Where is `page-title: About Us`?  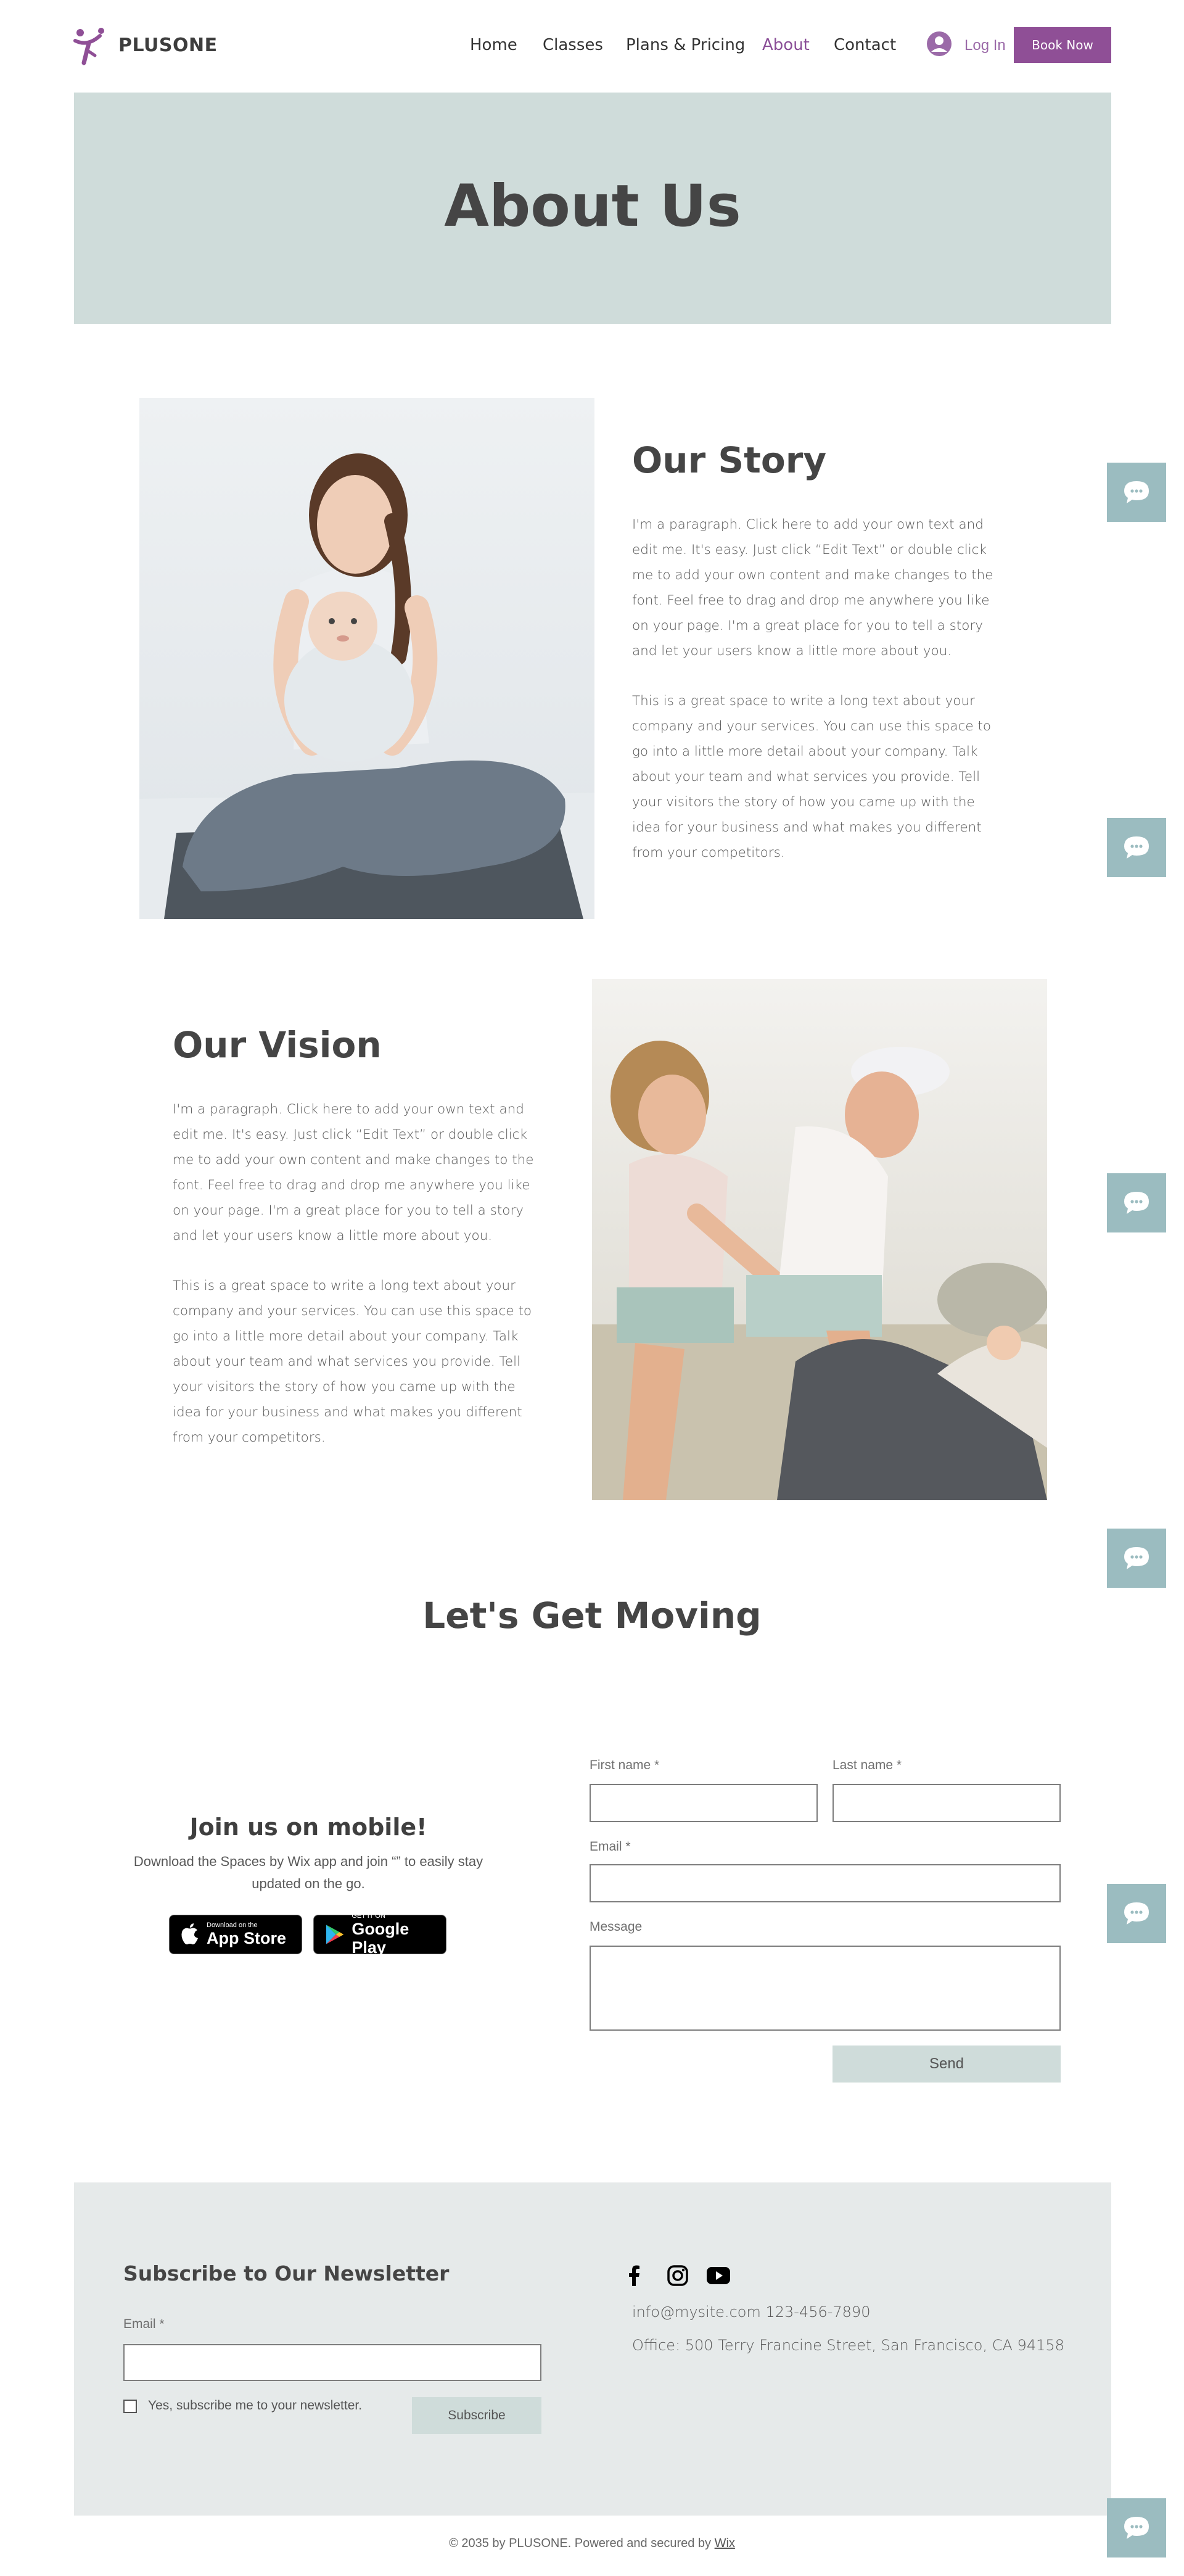
page-title: About Us is located at coordinates (592, 206).